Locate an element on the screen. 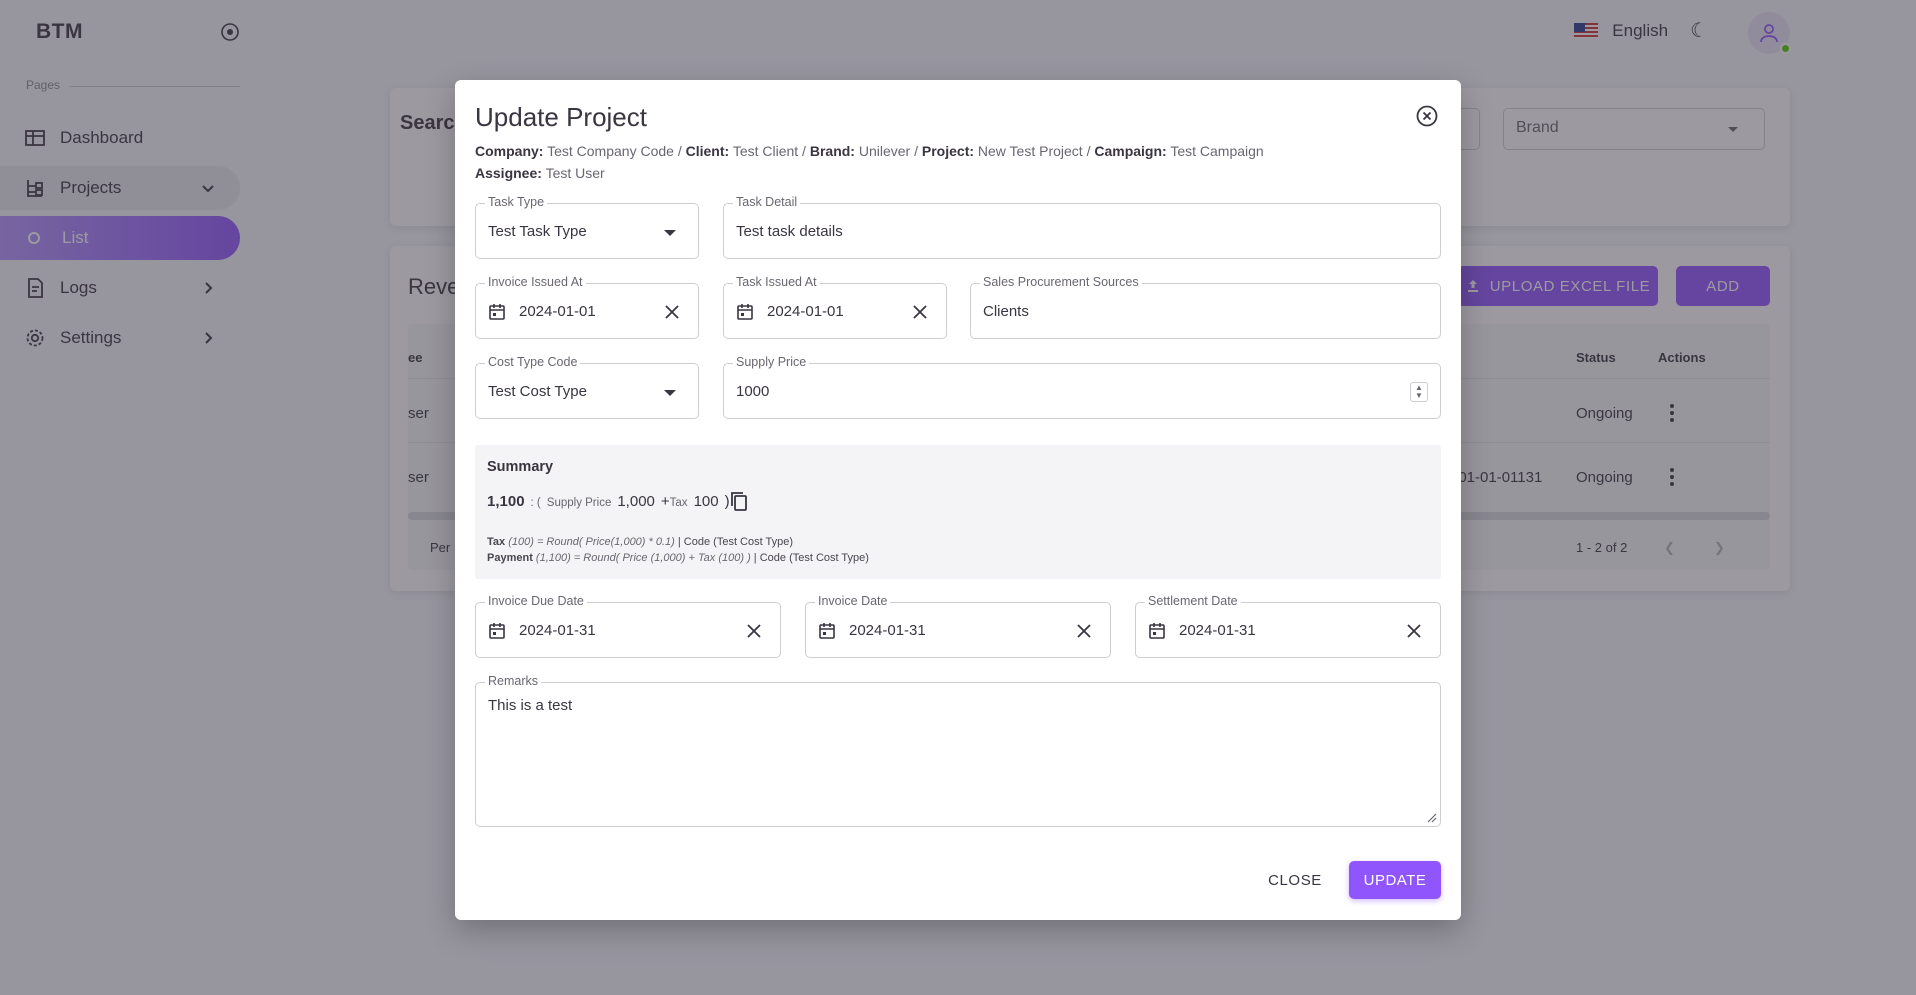 This screenshot has height=995, width=1916. summary-supply-label: Supply Price is located at coordinates (579, 503).